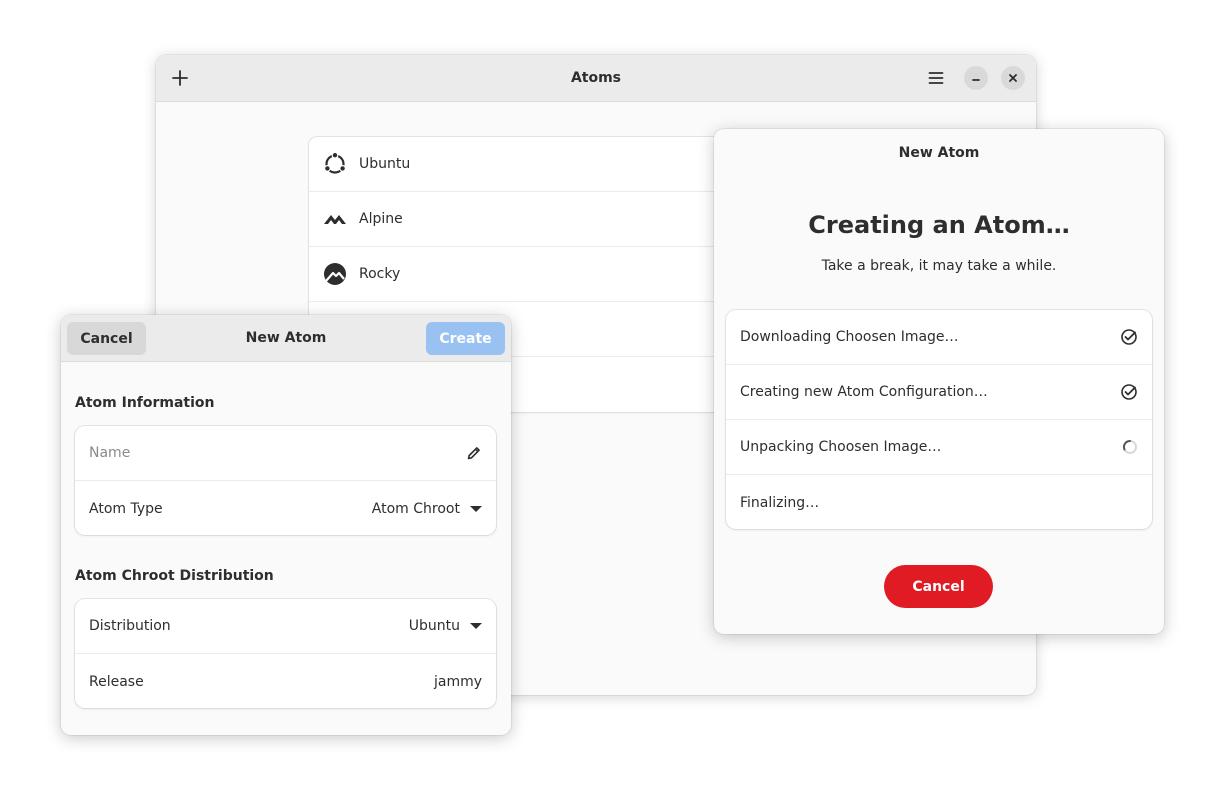  I want to click on atom-information-card: Name Atom Type Atom Chroot, so click(285, 480).